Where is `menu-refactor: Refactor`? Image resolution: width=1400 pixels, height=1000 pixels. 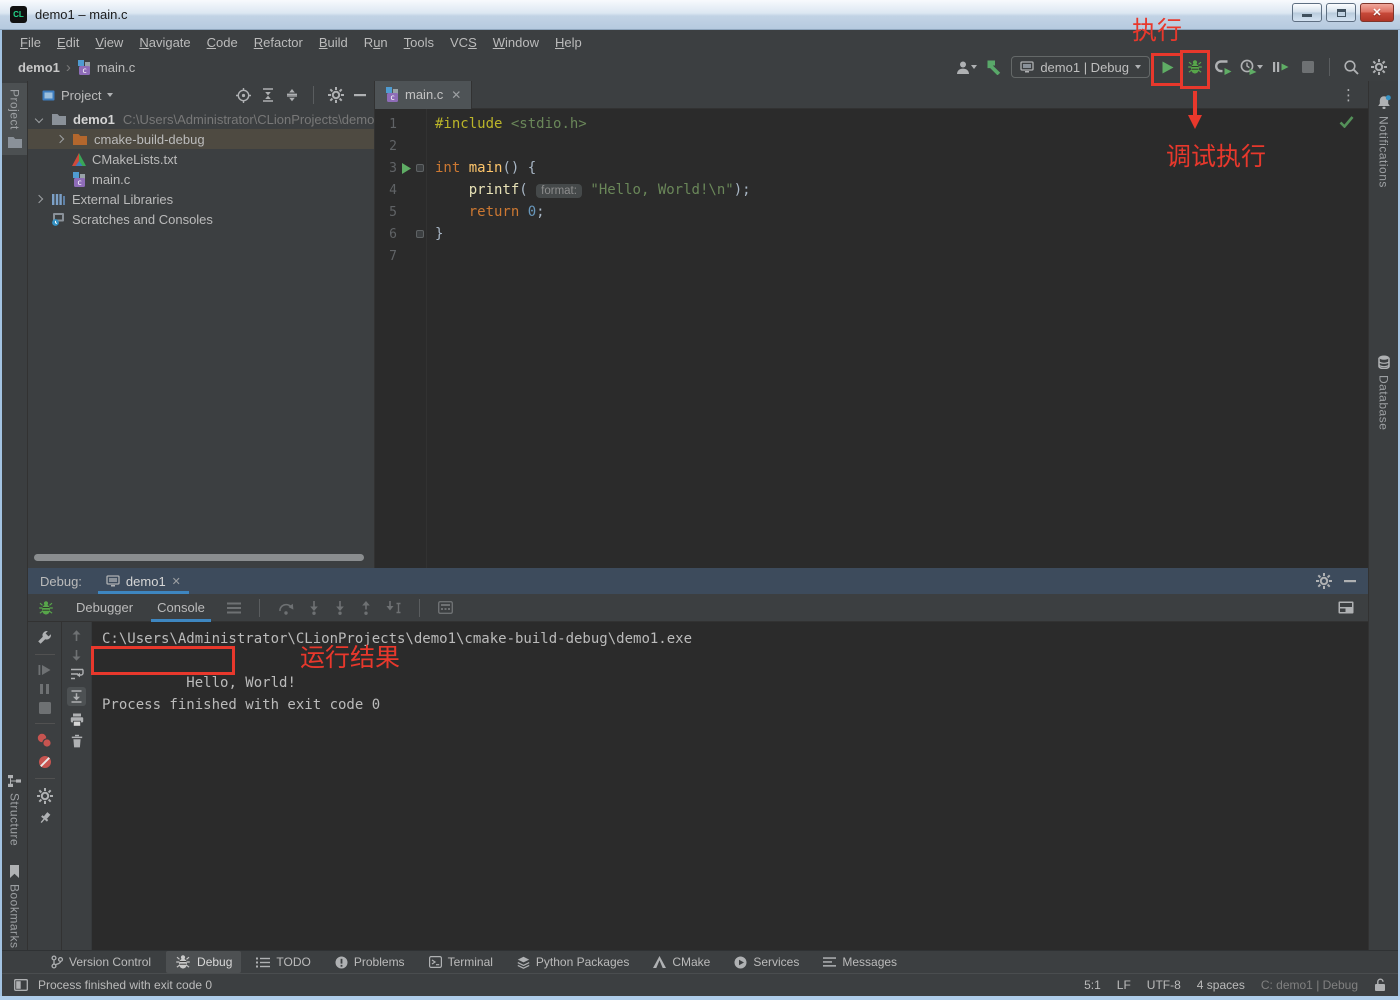 menu-refactor: Refactor is located at coordinates (278, 42).